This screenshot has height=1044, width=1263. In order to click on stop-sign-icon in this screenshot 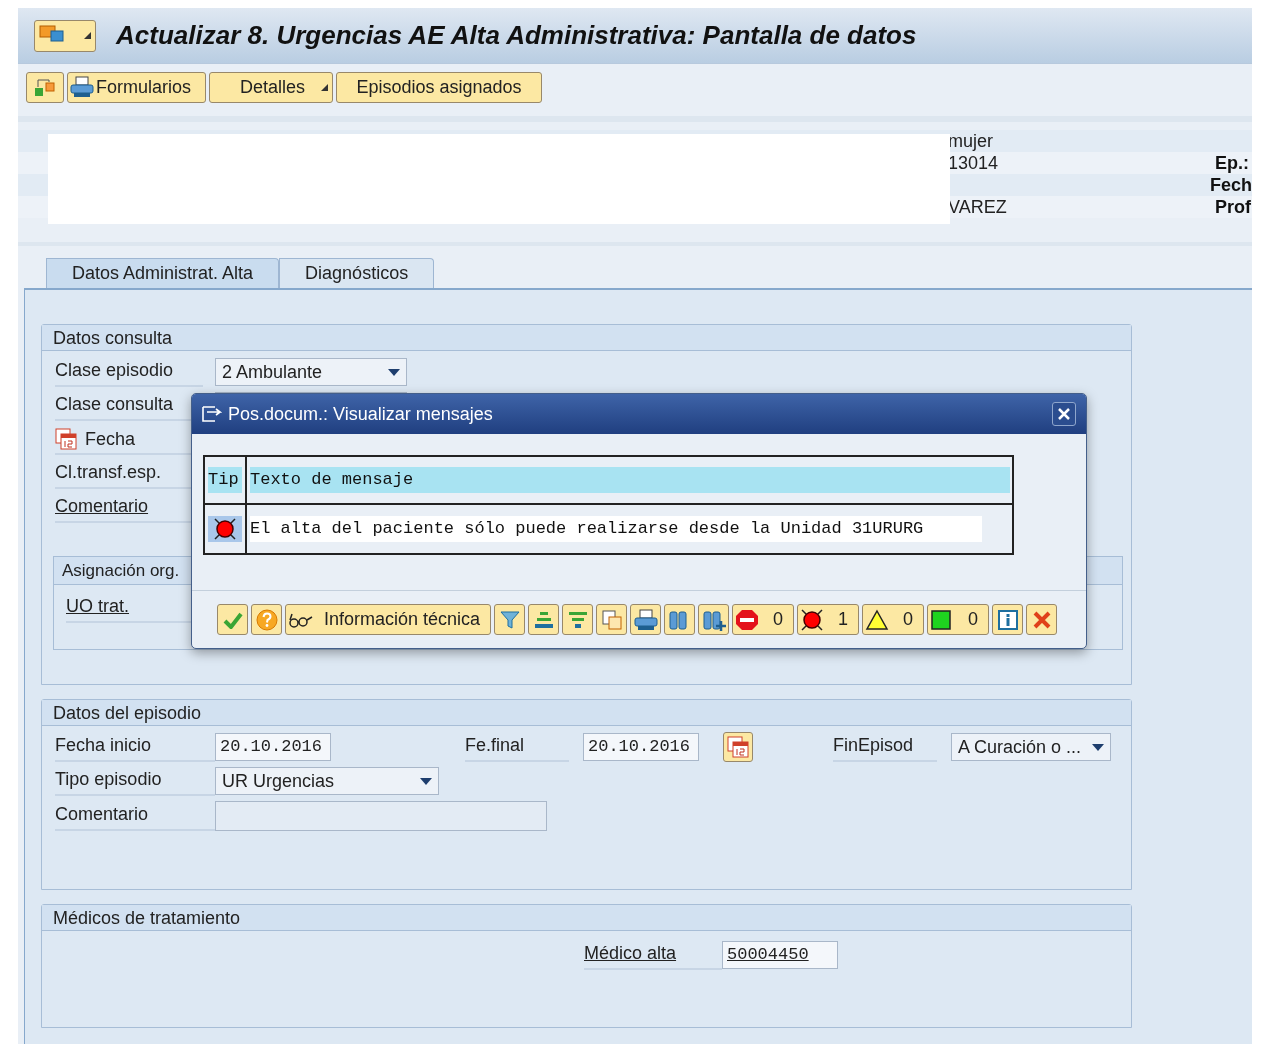, I will do `click(747, 619)`.